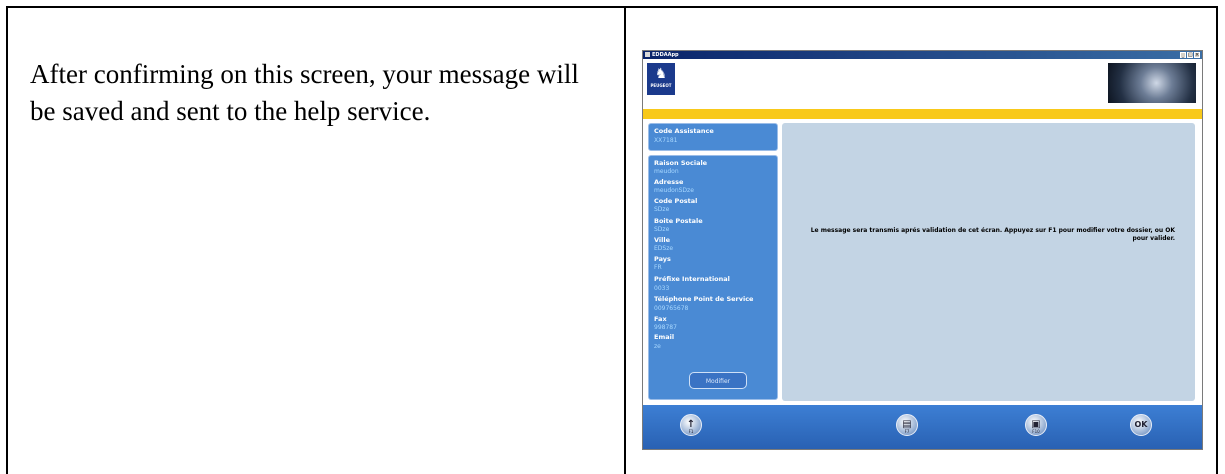 Image resolution: width=1225 pixels, height=474 pixels. Describe the element at coordinates (718, 380) in the screenshot. I see `modifier-button: Modifier` at that location.